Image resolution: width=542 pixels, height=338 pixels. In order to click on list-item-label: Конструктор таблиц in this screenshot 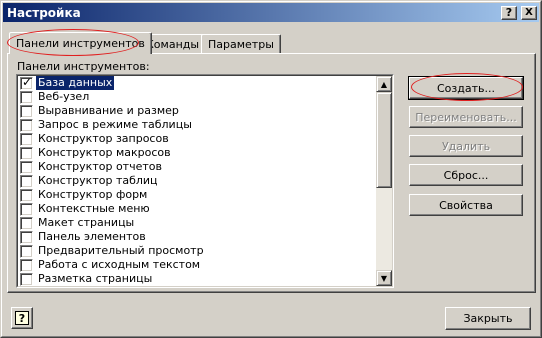, I will do `click(98, 180)`.